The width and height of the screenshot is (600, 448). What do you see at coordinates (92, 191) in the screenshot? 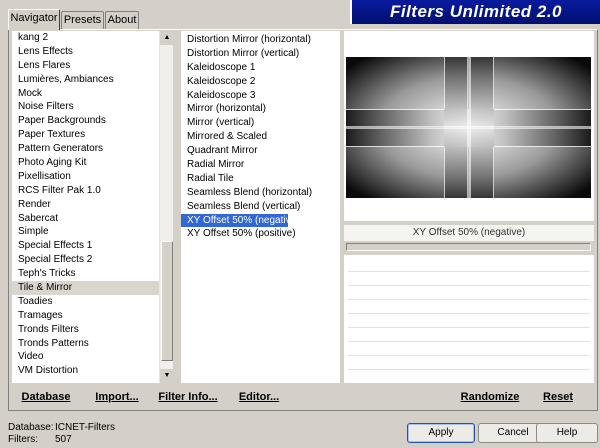
I see `category-item: RCS Filter Pak 1.0` at bounding box center [92, 191].